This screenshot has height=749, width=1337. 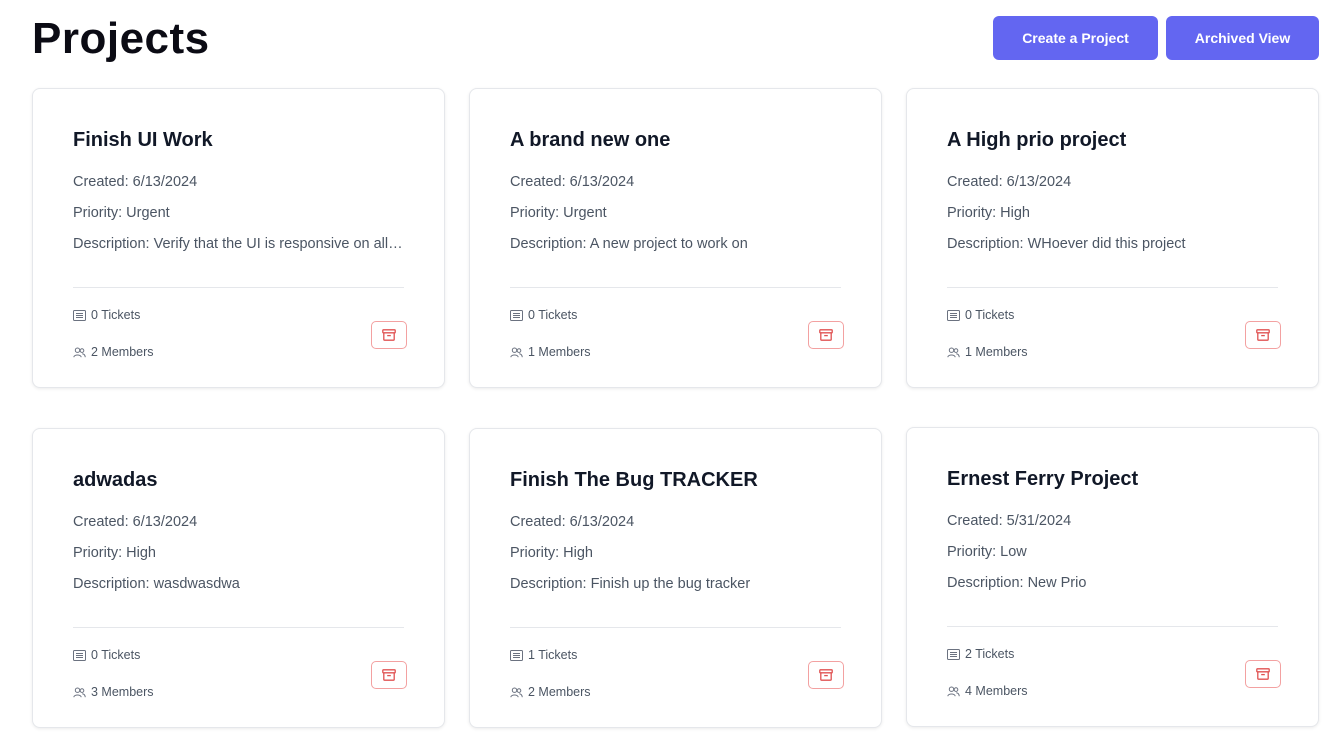 I want to click on archived-view-button: Archived View, so click(x=1242, y=38).